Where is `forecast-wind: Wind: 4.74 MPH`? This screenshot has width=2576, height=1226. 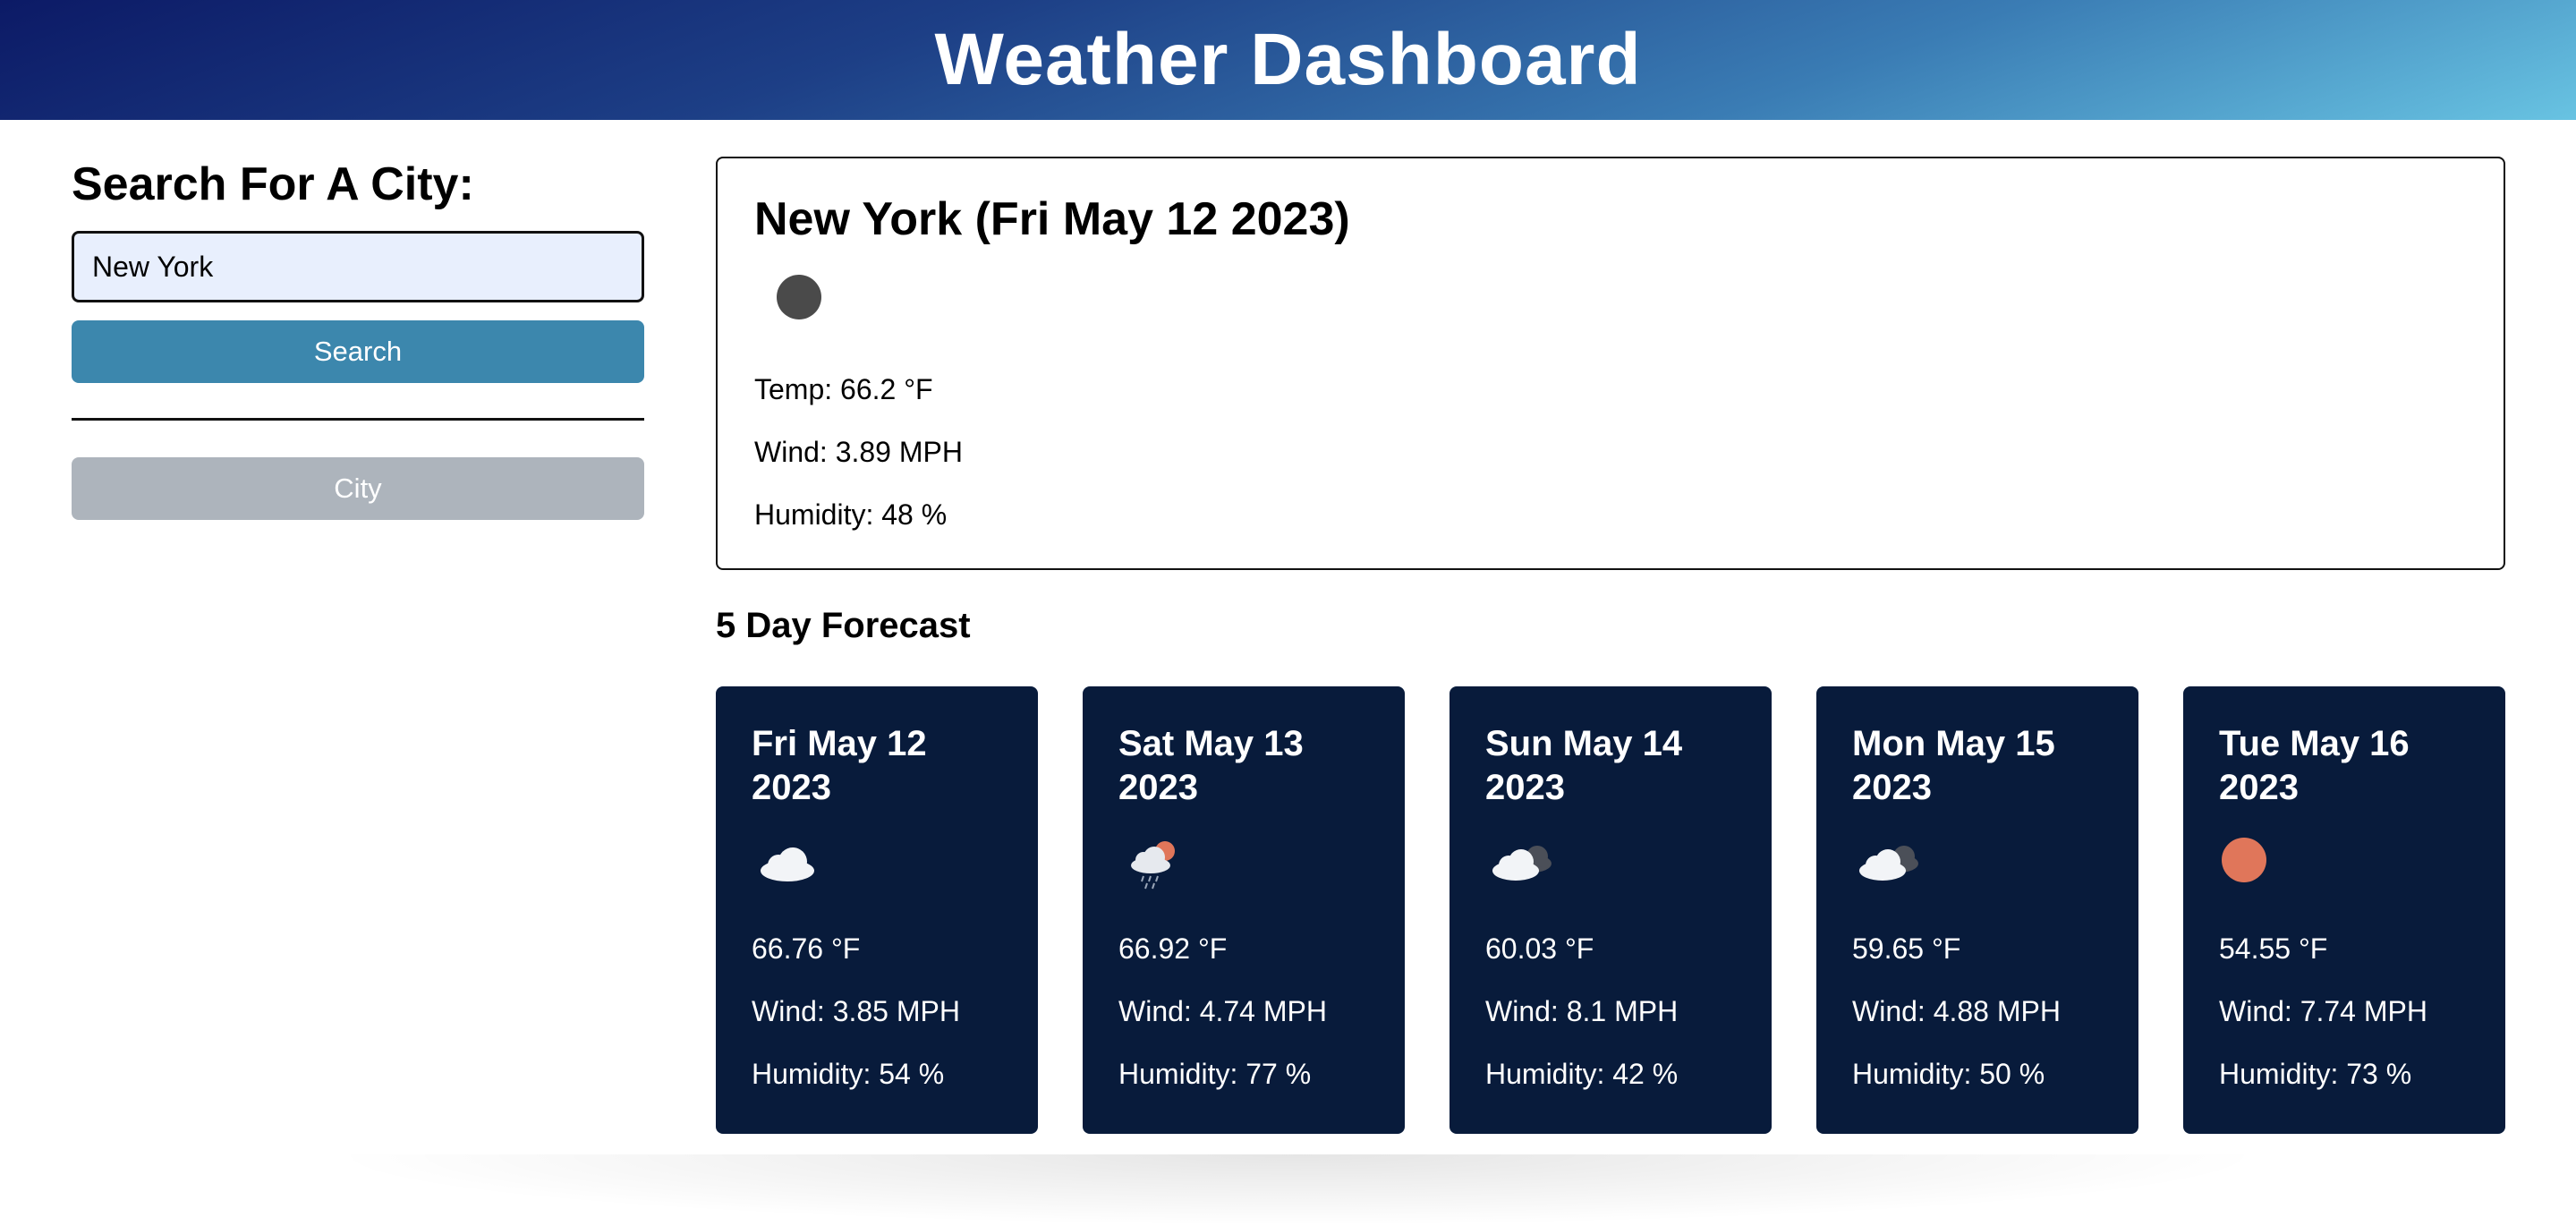
forecast-wind: Wind: 4.74 MPH is located at coordinates (1222, 1011).